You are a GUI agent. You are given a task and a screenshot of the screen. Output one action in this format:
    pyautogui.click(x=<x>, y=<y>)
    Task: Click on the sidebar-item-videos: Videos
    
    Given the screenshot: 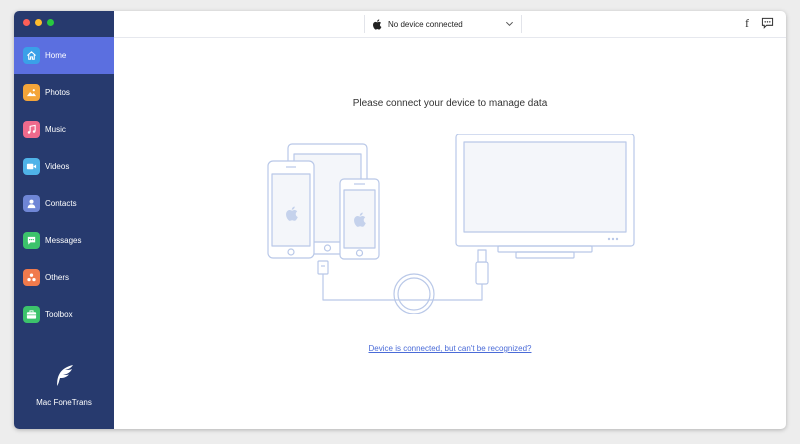 What is the action you would take?
    pyautogui.click(x=64, y=166)
    